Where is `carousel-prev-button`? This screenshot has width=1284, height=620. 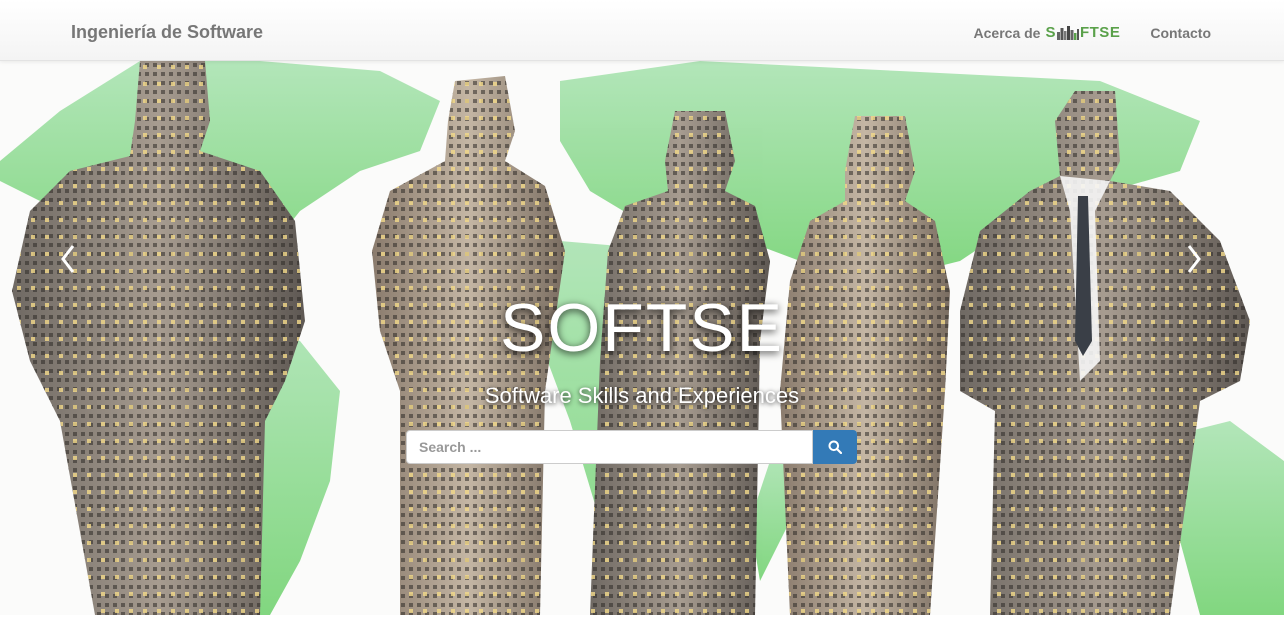 carousel-prev-button is located at coordinates (68, 259).